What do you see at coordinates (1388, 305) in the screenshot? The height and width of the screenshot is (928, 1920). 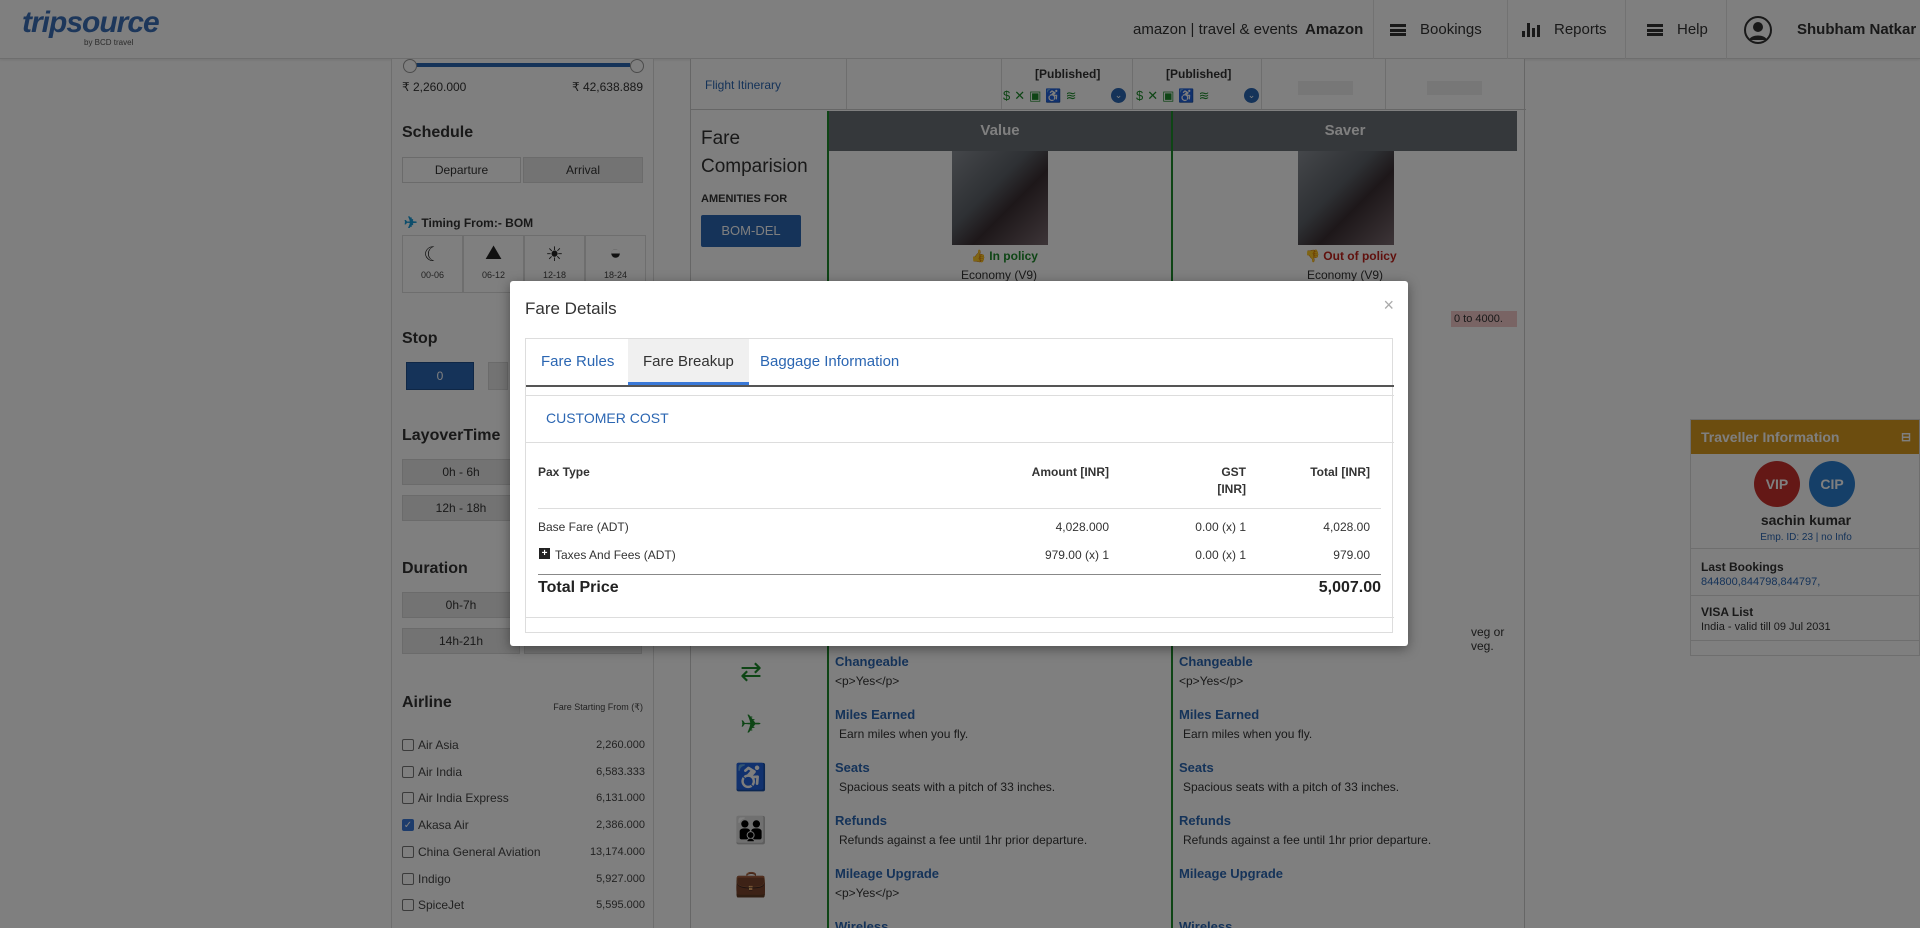 I see `close-icon: ×` at bounding box center [1388, 305].